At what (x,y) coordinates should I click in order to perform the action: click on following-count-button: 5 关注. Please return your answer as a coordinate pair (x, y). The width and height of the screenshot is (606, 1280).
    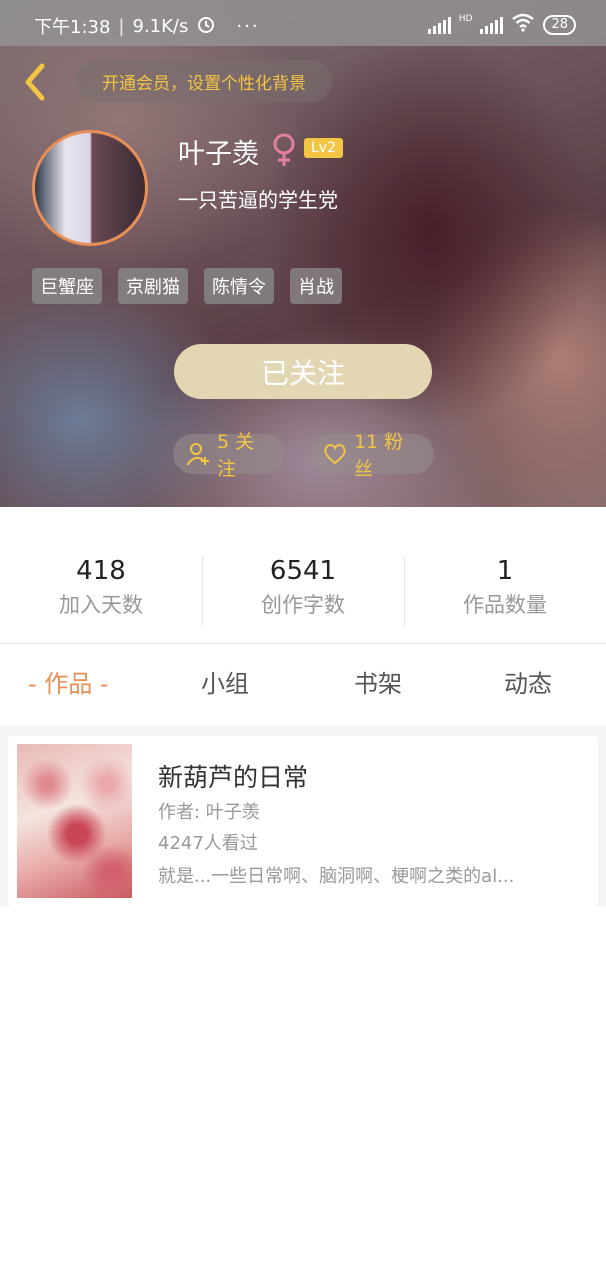
    Looking at the image, I should click on (229, 455).